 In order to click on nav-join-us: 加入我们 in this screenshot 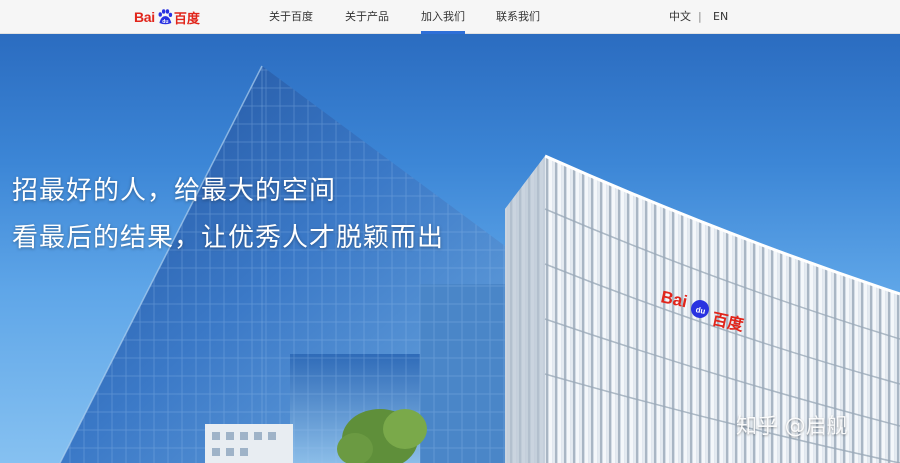, I will do `click(443, 17)`.